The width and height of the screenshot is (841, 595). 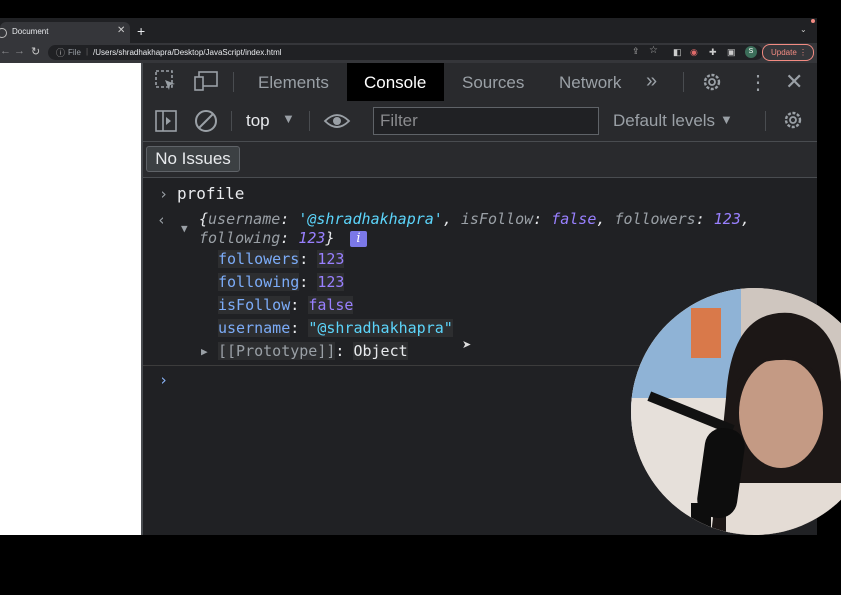 I want to click on property-value: "@shradhakhapra", so click(x=380, y=328).